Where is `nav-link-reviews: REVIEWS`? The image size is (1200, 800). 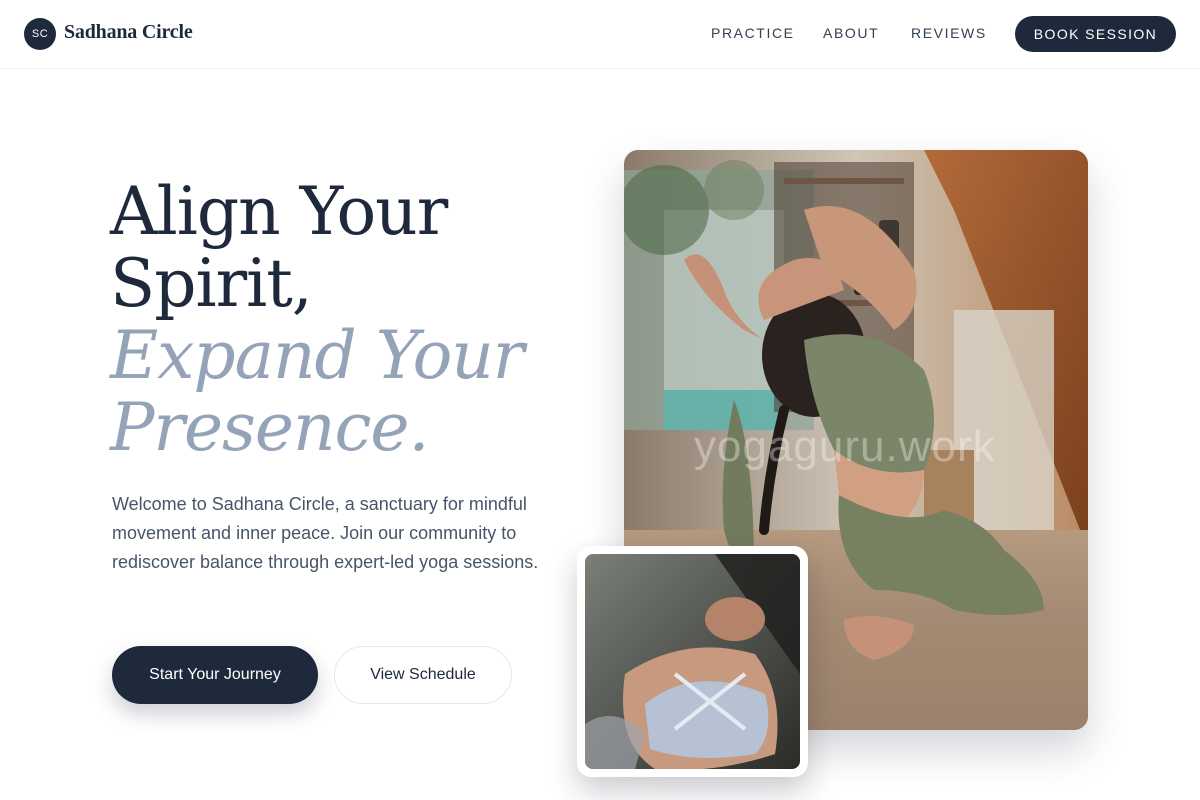
nav-link-reviews: REVIEWS is located at coordinates (949, 33).